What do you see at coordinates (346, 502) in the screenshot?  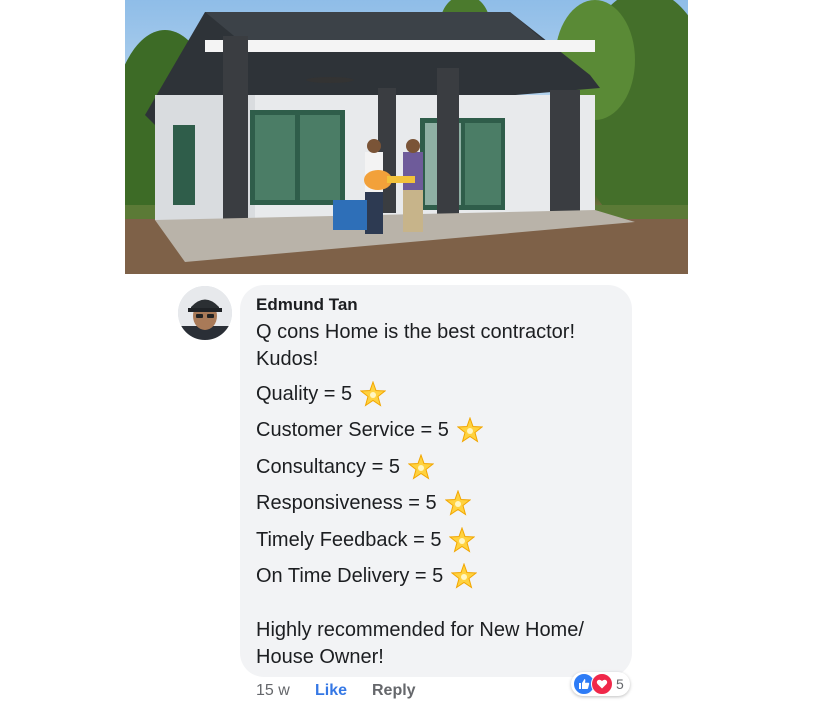 I see `rating-label: Responsiveness = 5` at bounding box center [346, 502].